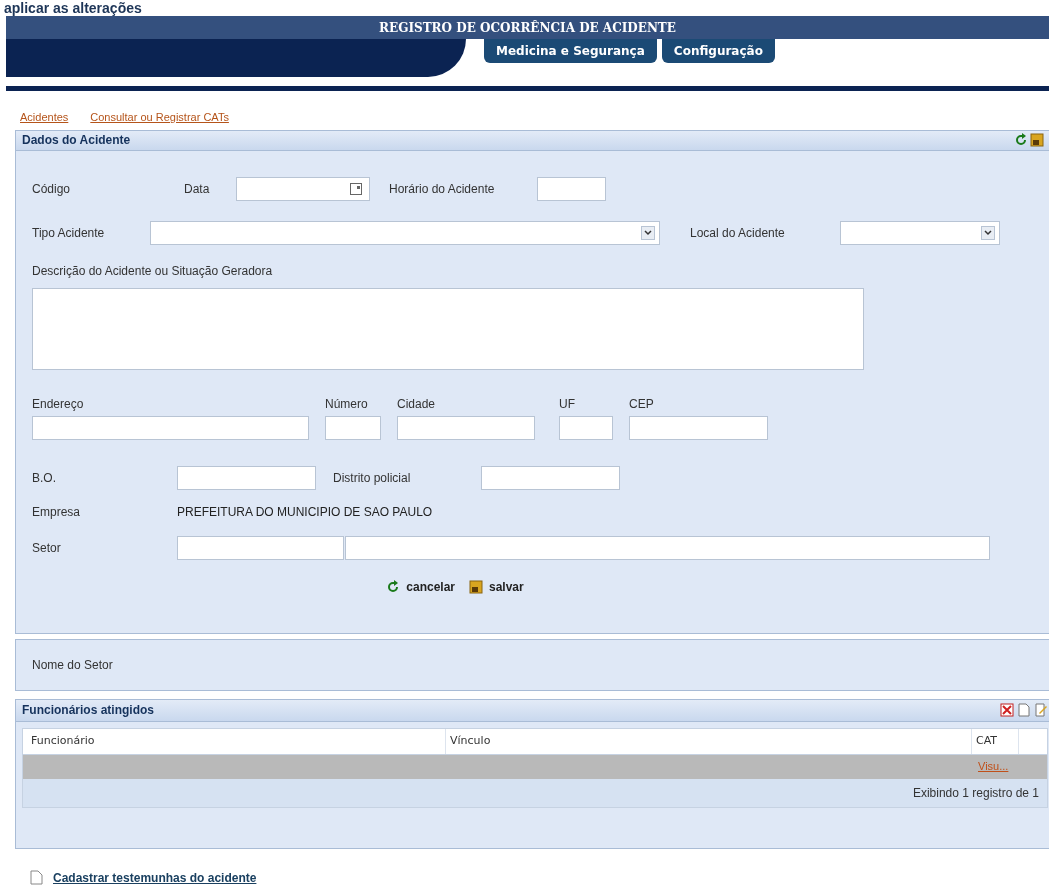 The height and width of the screenshot is (896, 1049). I want to click on column-header: CAT, so click(995, 741).